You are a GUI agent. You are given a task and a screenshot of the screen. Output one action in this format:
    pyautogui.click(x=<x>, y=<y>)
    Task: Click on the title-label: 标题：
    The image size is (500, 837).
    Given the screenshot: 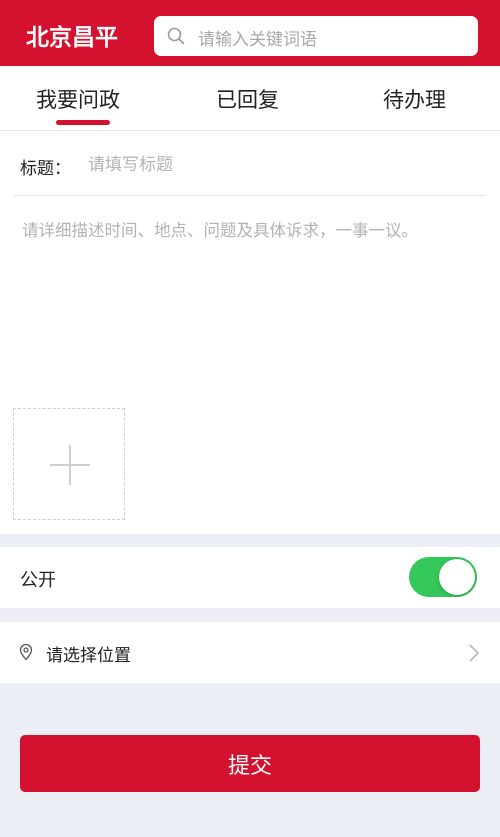 What is the action you would take?
    pyautogui.click(x=45, y=169)
    